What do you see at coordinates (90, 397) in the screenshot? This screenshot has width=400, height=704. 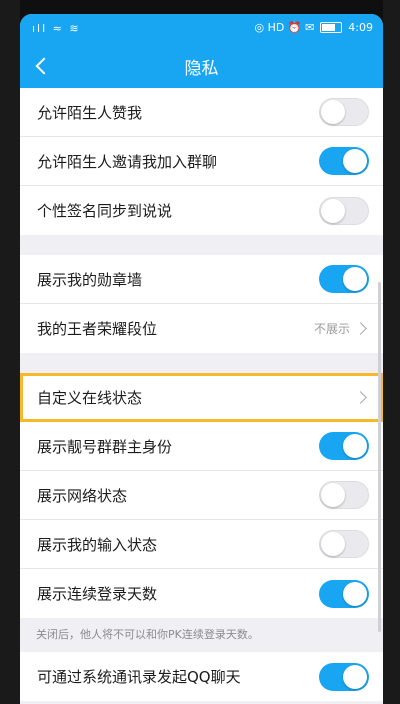 I see `settings-row-label: 自定义在线状态` at bounding box center [90, 397].